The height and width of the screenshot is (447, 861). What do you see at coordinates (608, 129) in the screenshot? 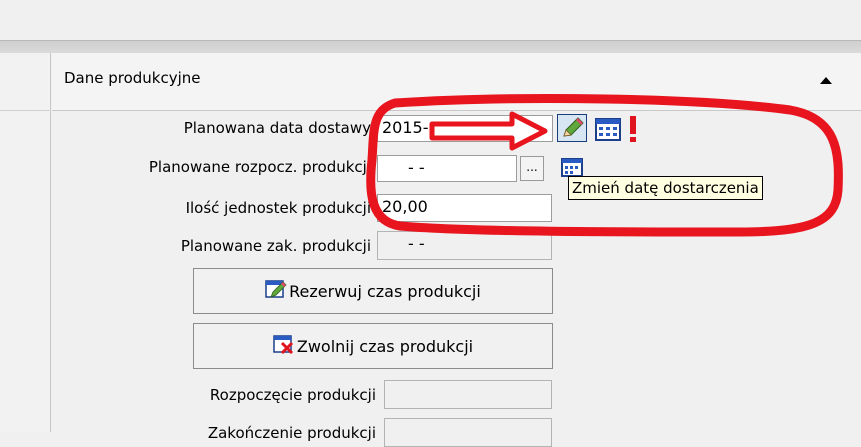
I see `calendar-icon` at bounding box center [608, 129].